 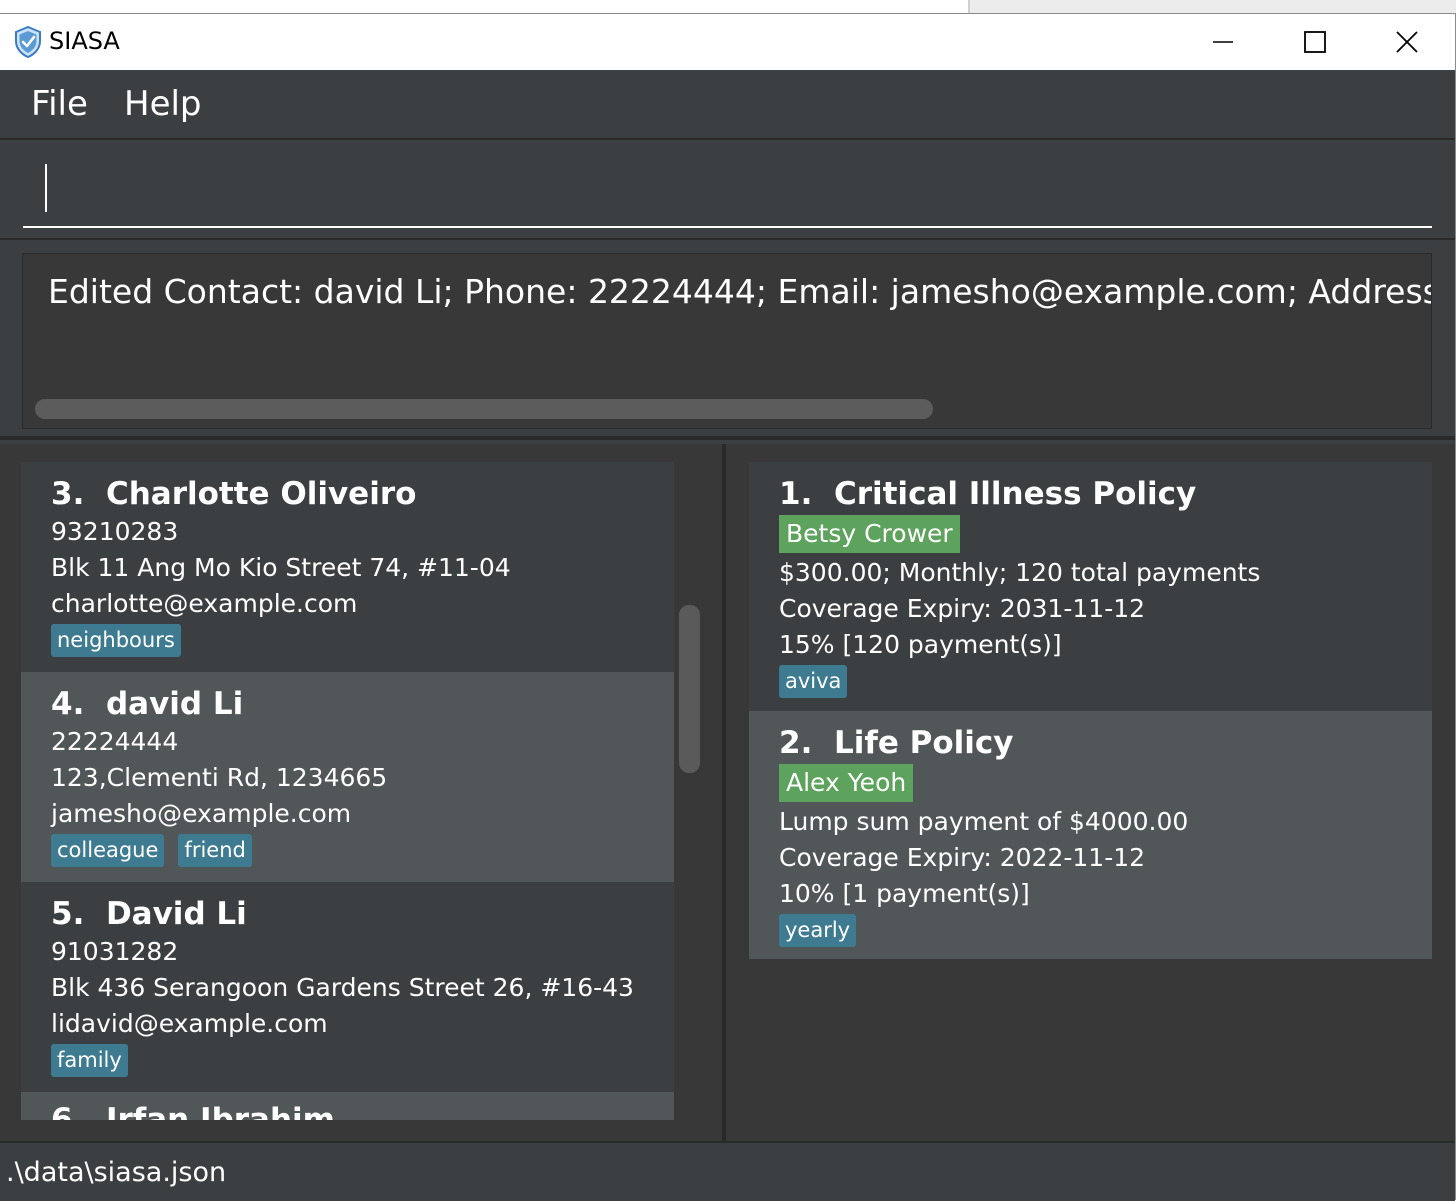 I want to click on tag: family, so click(x=89, y=1060).